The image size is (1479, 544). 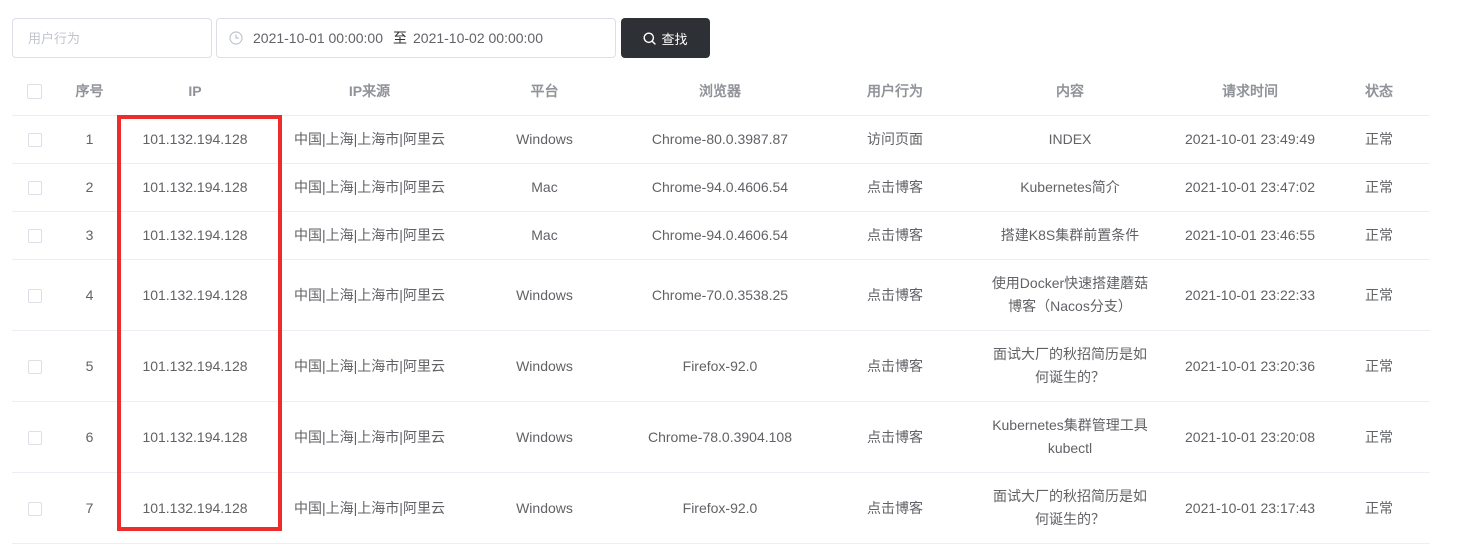 I want to click on header-index: 序号, so click(x=89, y=91).